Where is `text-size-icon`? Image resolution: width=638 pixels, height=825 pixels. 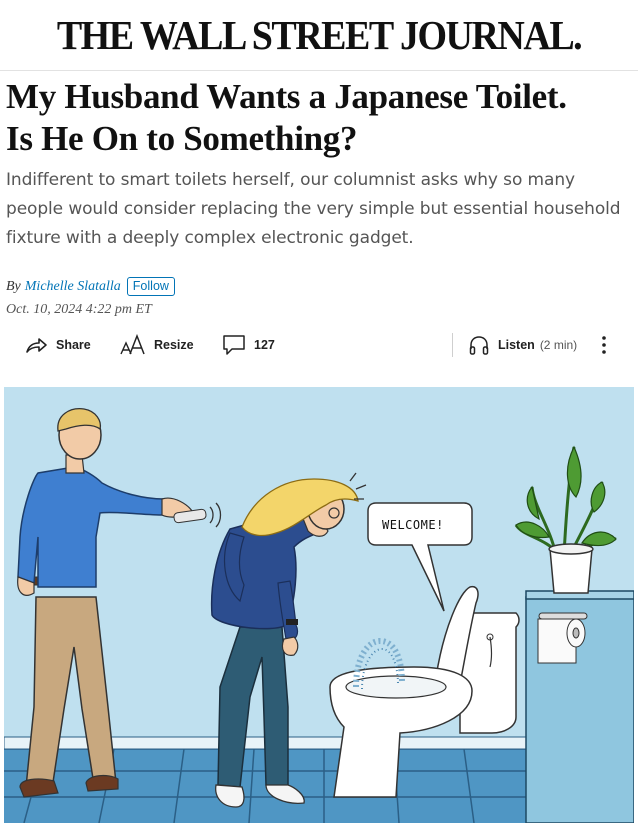 text-size-icon is located at coordinates (133, 345).